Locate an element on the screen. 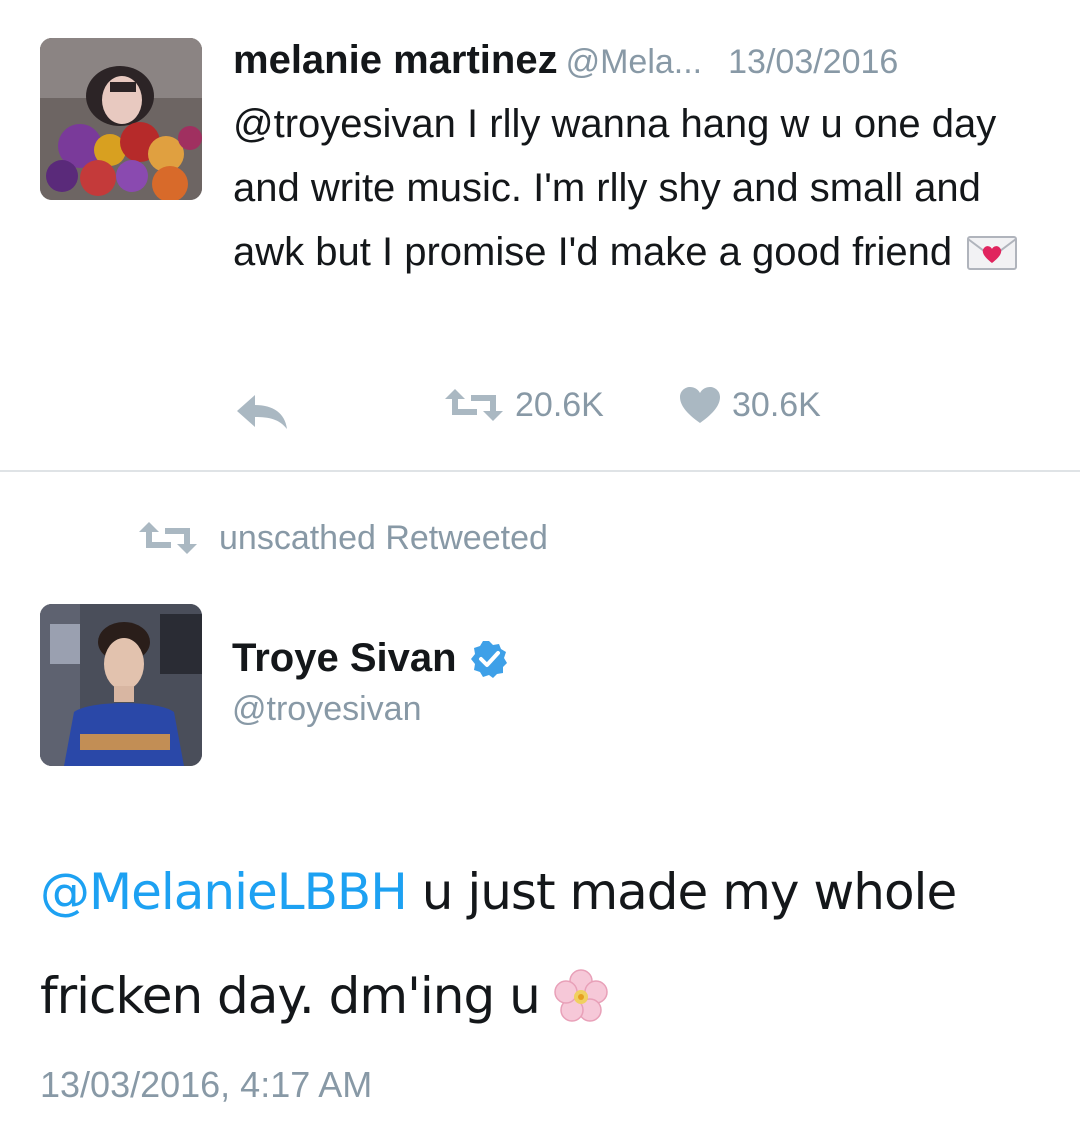  retweet-button: 20.6K is located at coordinates (523, 405).